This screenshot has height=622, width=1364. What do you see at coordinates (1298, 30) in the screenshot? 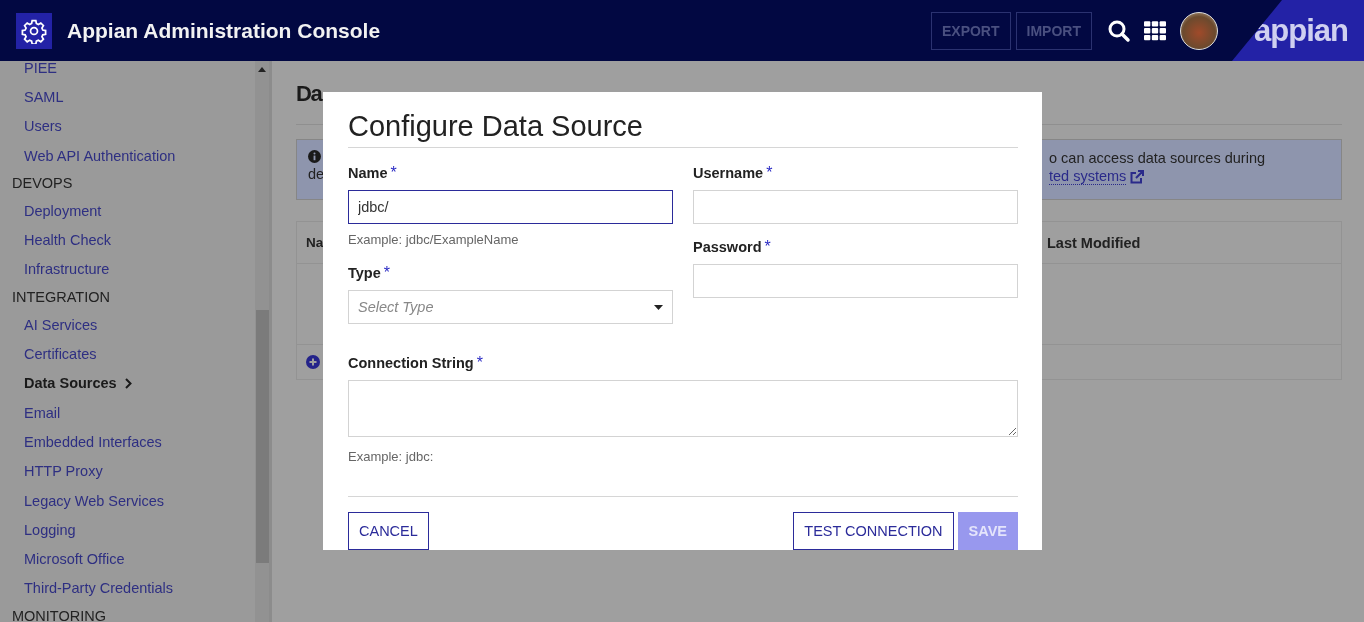
I see `appian-logo: appian` at bounding box center [1298, 30].